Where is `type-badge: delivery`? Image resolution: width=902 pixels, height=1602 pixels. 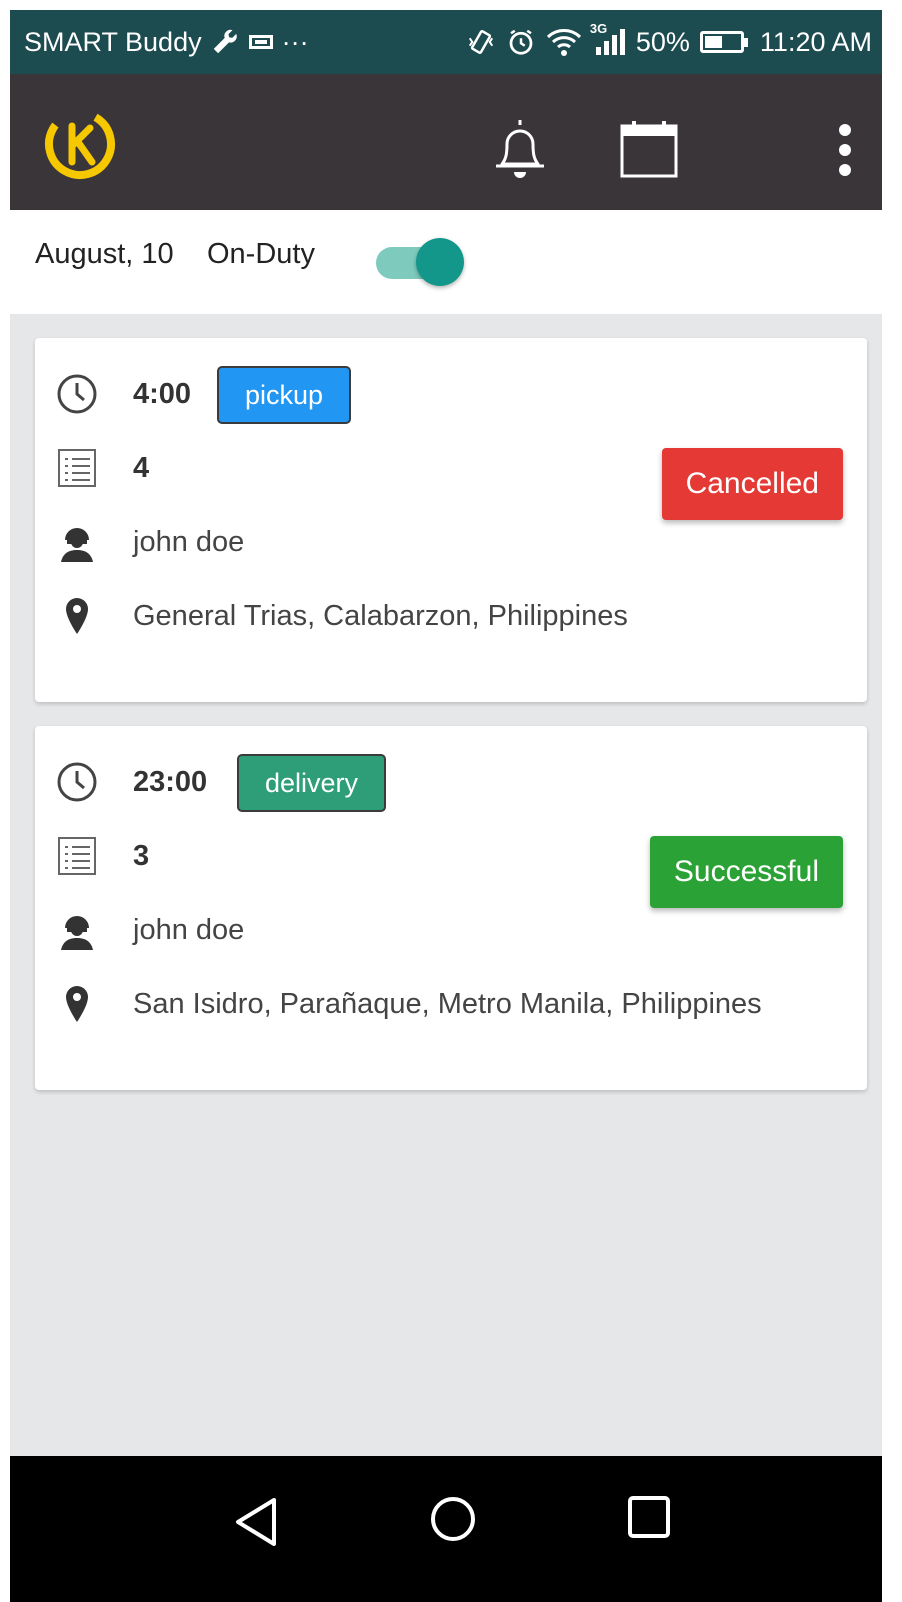
type-badge: delivery is located at coordinates (312, 783).